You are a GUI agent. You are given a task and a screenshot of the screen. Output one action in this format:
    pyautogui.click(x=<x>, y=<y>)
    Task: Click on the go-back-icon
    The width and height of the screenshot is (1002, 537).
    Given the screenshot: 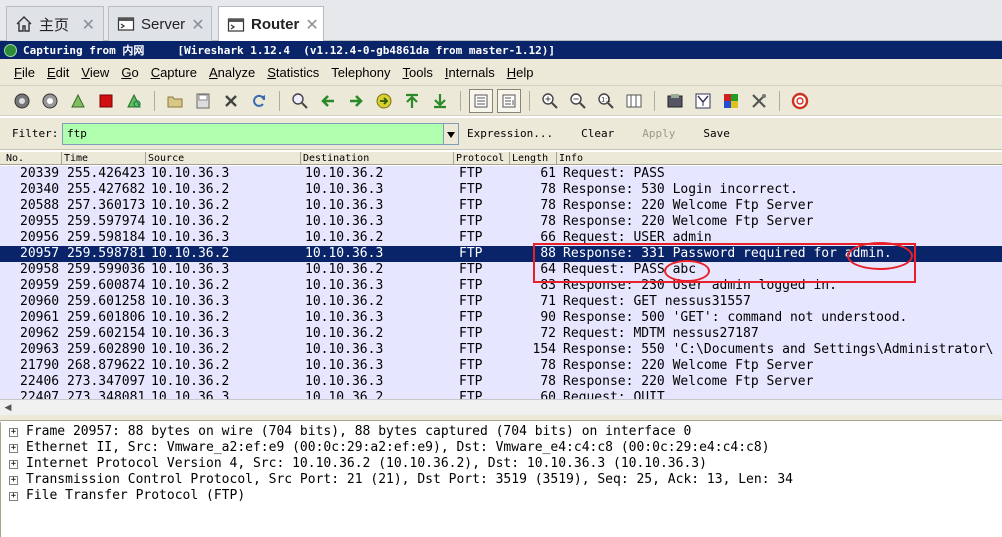 What is the action you would take?
    pyautogui.click(x=328, y=101)
    